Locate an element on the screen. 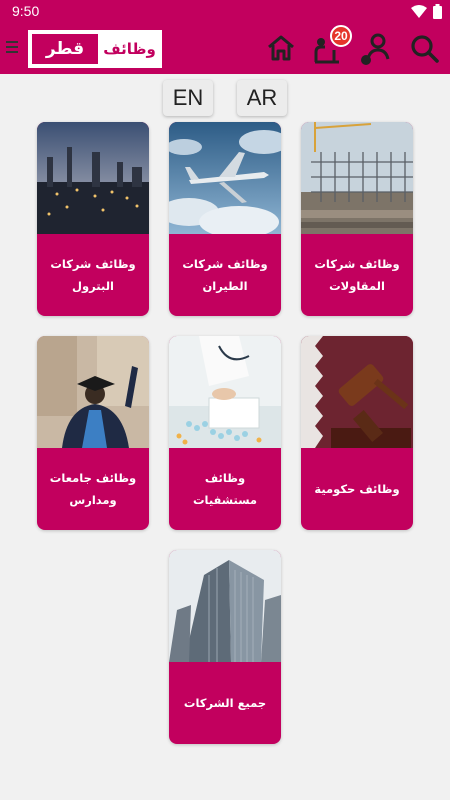  category-card-hospitals: وظائف مستشفيات is located at coordinates (225, 433).